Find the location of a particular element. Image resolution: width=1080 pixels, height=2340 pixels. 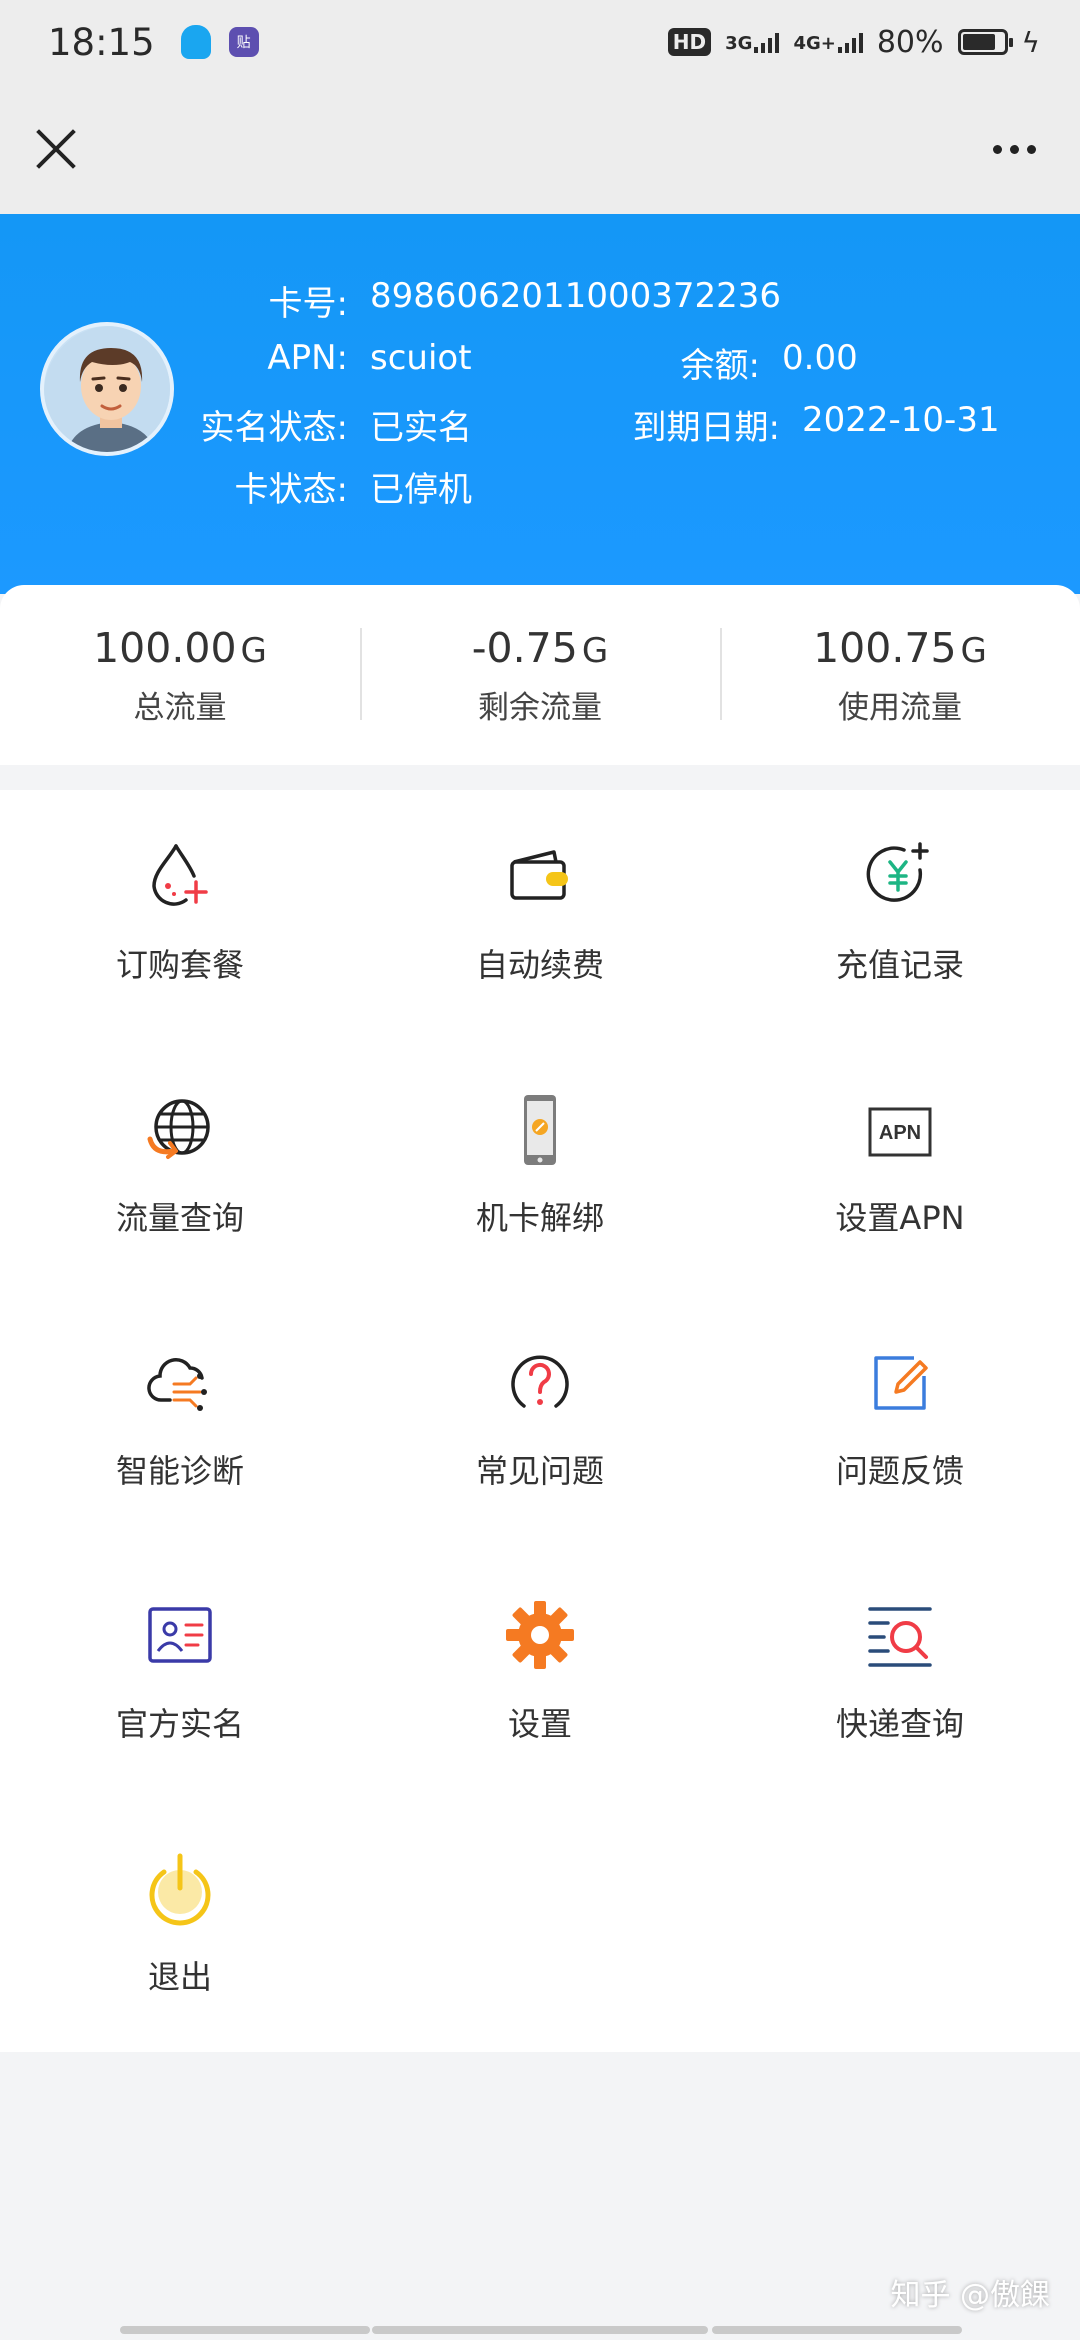

menu-item-express-query: 快递查询 is located at coordinates (900, 1675).